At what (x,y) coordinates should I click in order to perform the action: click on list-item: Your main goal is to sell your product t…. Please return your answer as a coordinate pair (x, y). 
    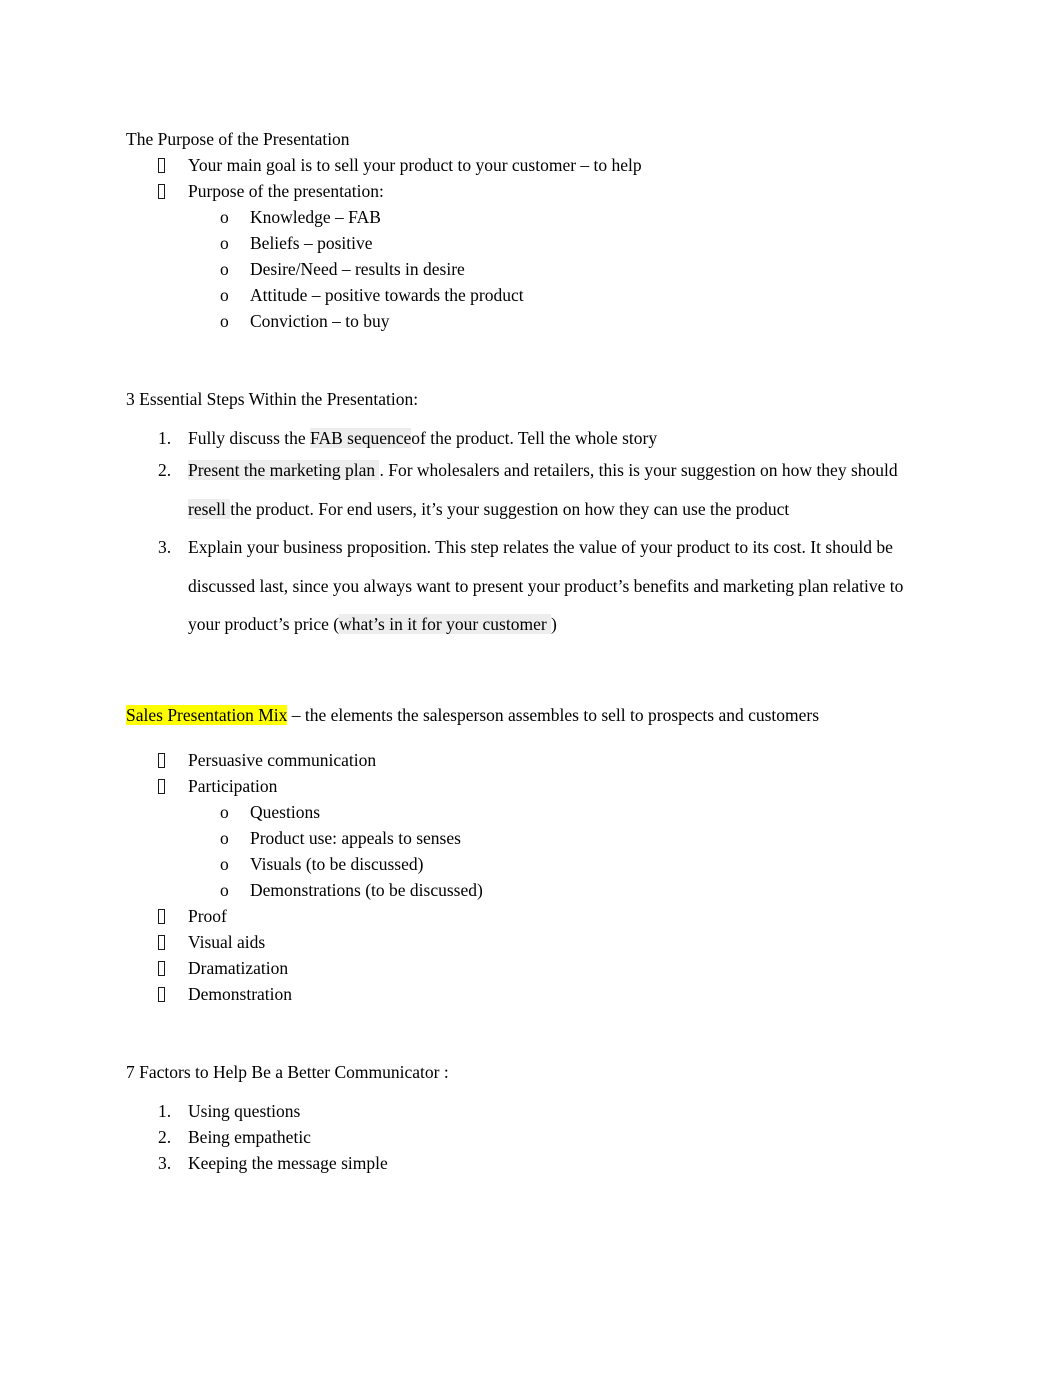
    Looking at the image, I should click on (530, 165).